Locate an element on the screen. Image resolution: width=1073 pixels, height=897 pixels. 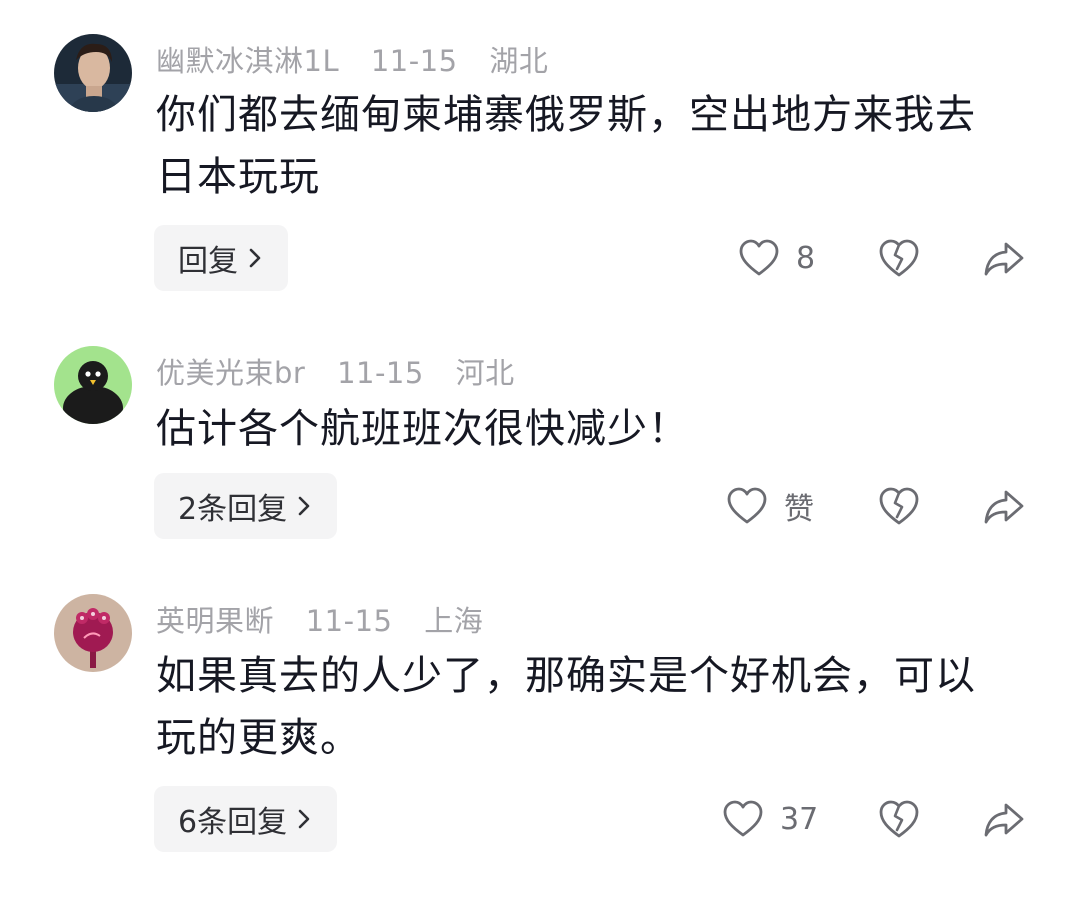
like-button: 赞 is located at coordinates (770, 506).